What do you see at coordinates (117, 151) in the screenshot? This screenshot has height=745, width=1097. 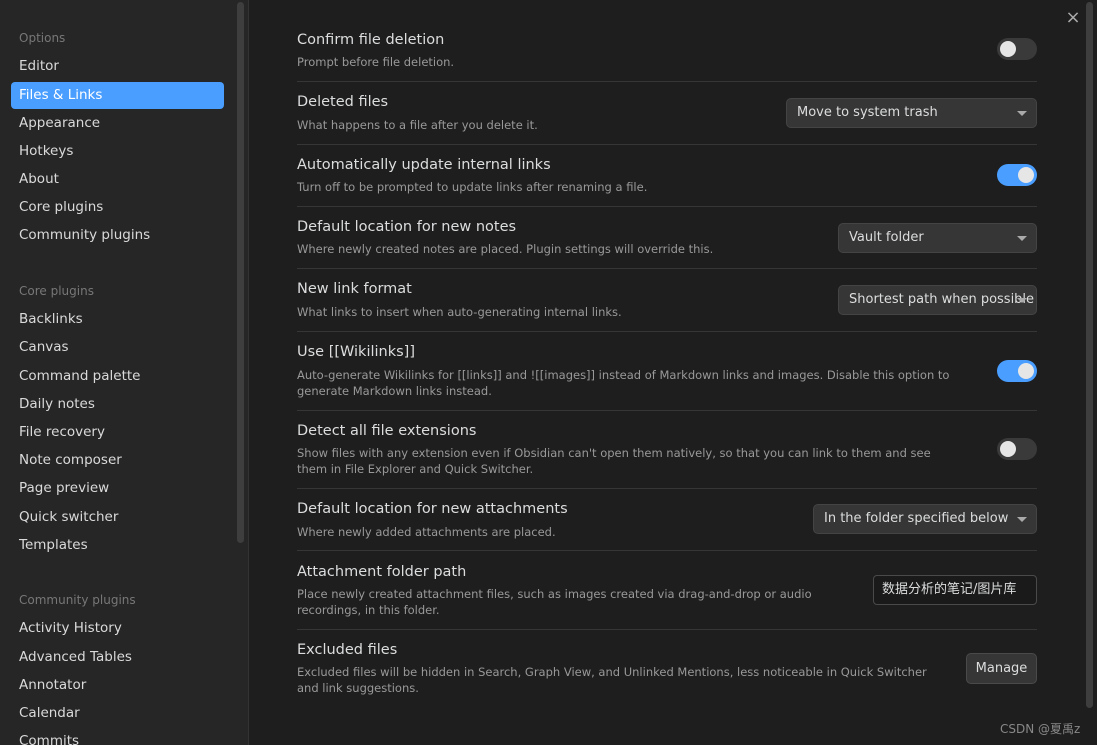 I see `sidebar-item-hotkeys: Hotkeys` at bounding box center [117, 151].